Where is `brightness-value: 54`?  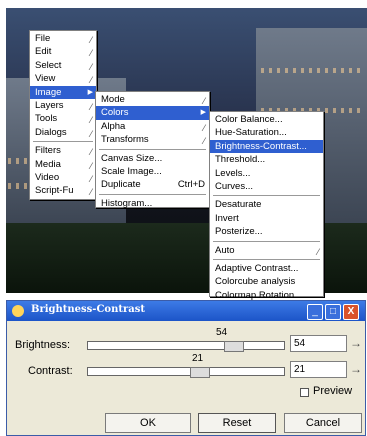
brightness-value: 54 is located at coordinates (222, 332).